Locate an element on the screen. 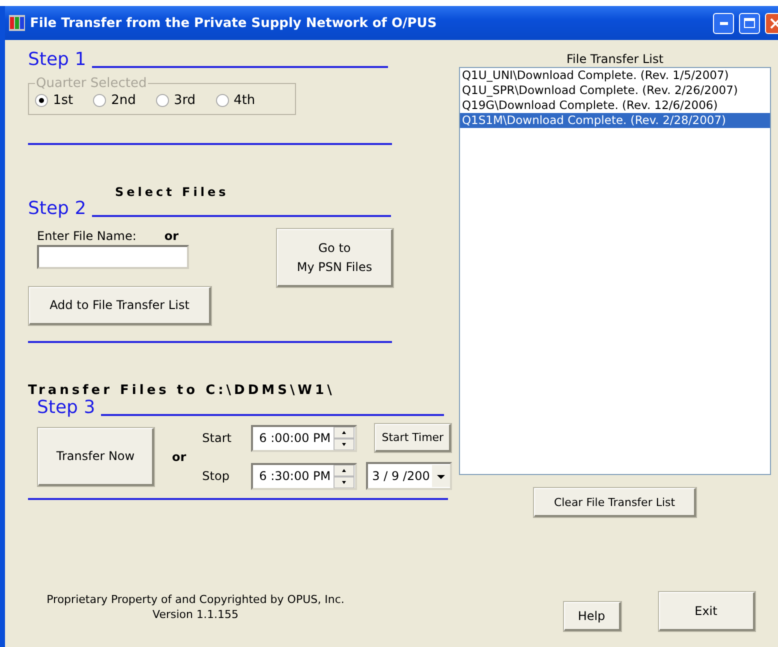 The height and width of the screenshot is (647, 778). help-button: Help is located at coordinates (592, 616).